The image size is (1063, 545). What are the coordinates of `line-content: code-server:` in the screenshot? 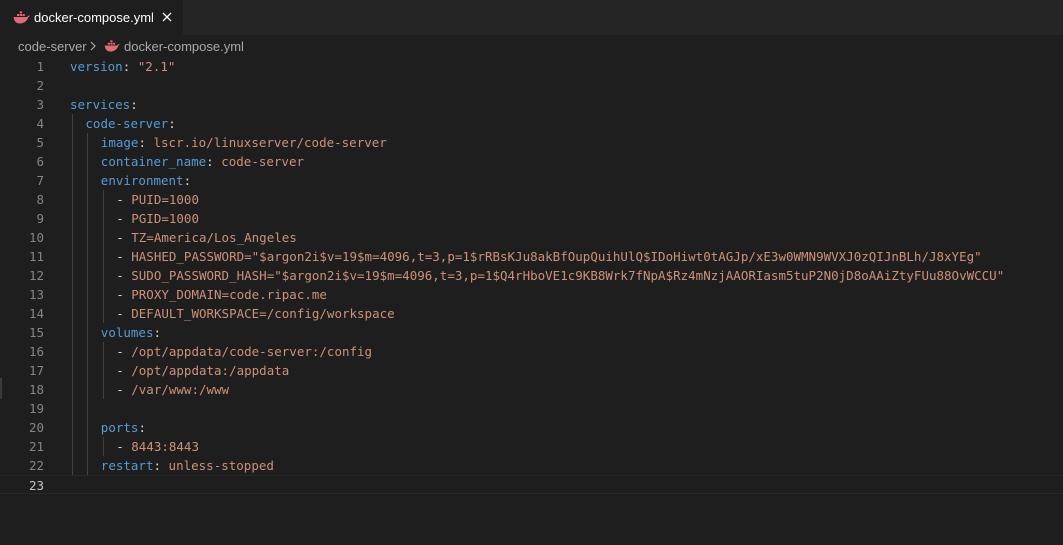 It's located at (130, 123).